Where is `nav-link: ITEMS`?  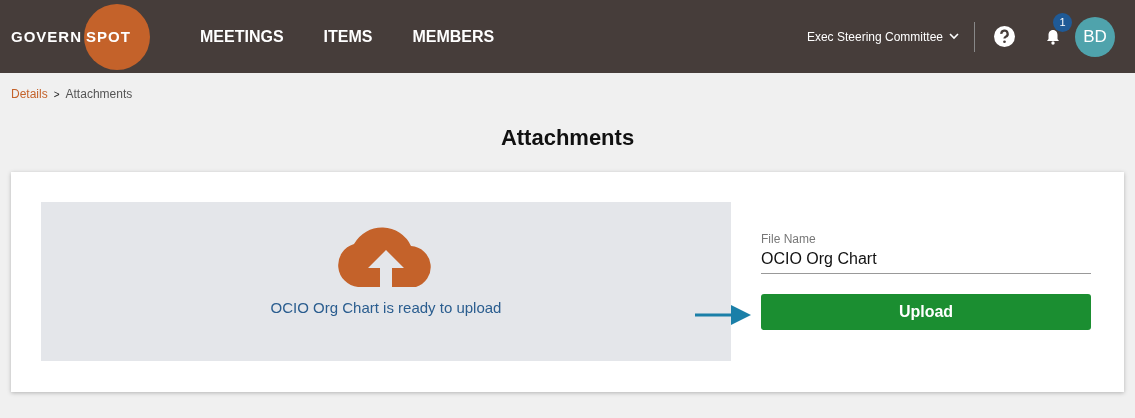
nav-link: ITEMS is located at coordinates (348, 36).